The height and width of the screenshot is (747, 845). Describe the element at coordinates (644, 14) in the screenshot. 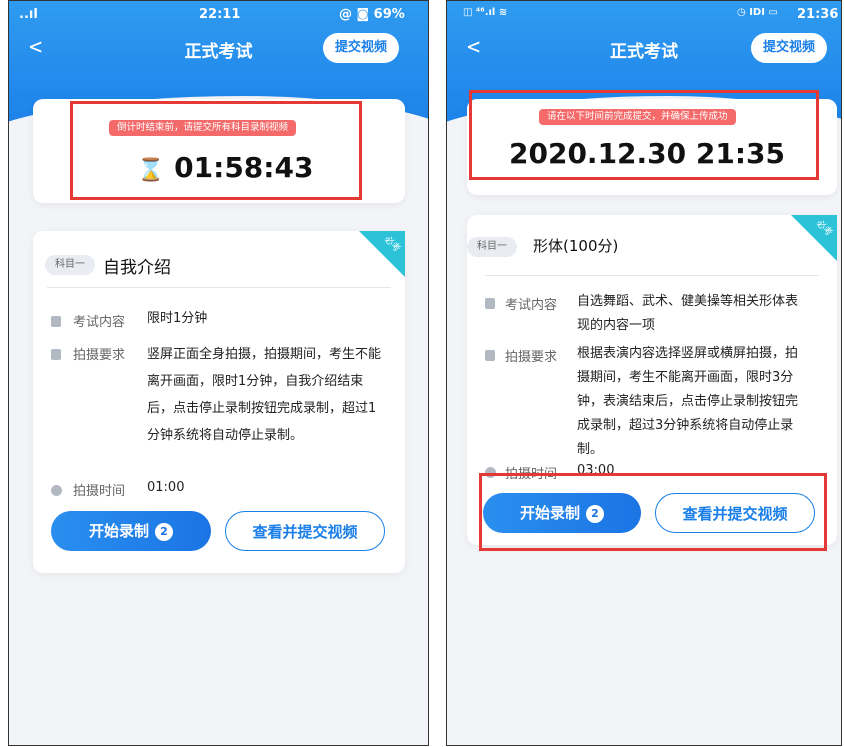

I see `status-bar: ◫ ⁴⁶.ıl ≋ ◷ ⅠDⅠ ▭ 21:36` at that location.